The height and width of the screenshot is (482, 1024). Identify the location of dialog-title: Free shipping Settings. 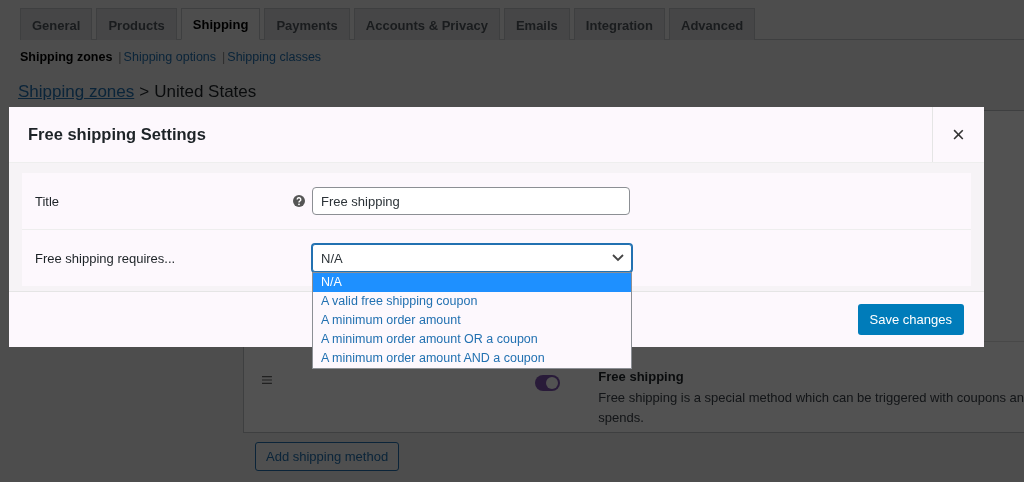
(117, 134).